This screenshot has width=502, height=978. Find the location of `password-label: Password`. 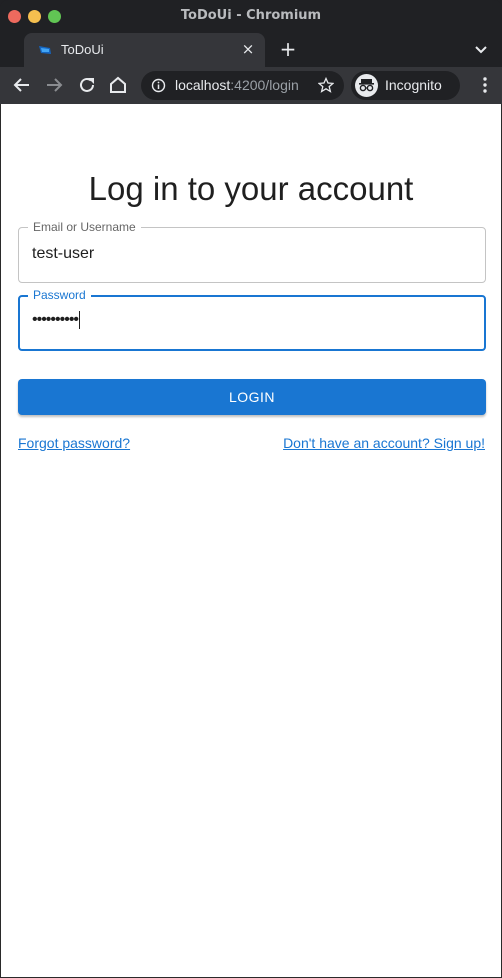

password-label: Password is located at coordinates (59, 295).